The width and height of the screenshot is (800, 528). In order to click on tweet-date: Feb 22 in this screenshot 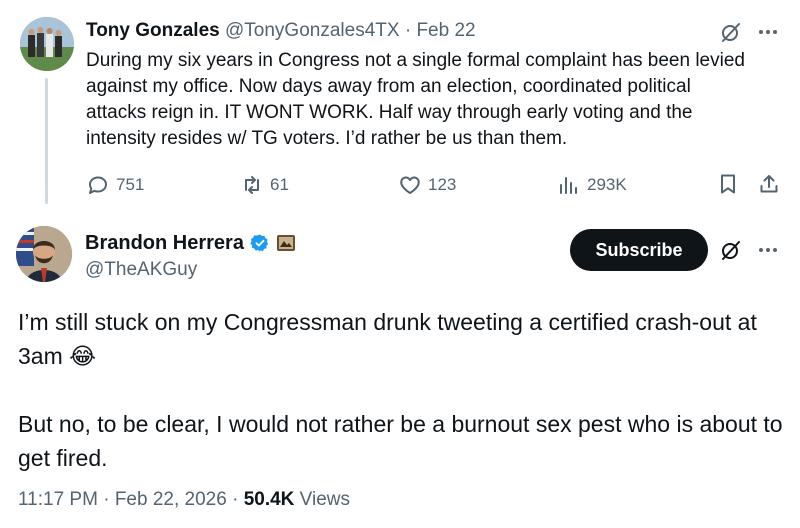, I will do `click(445, 30)`.